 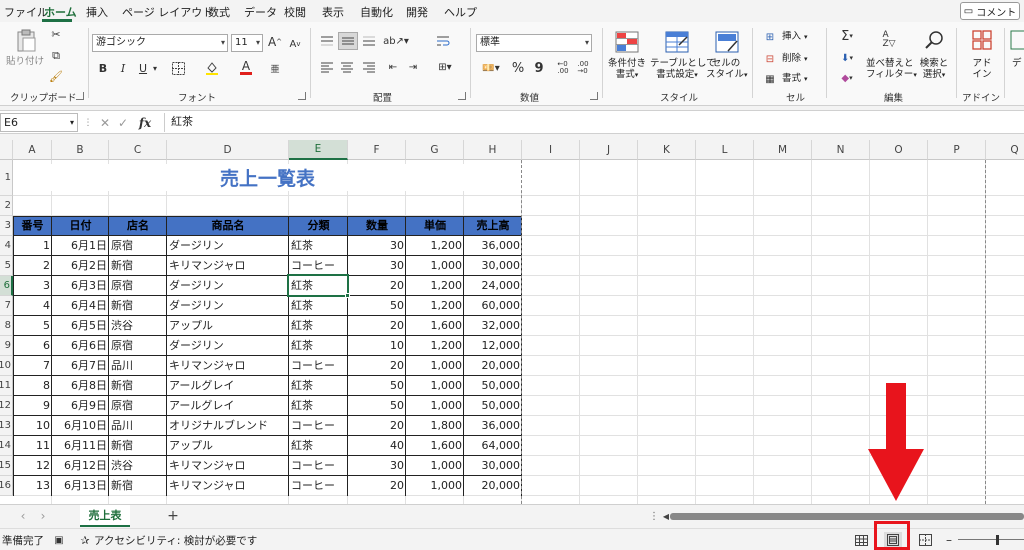 What do you see at coordinates (32, 246) in the screenshot?
I see `table-cell: 1` at bounding box center [32, 246].